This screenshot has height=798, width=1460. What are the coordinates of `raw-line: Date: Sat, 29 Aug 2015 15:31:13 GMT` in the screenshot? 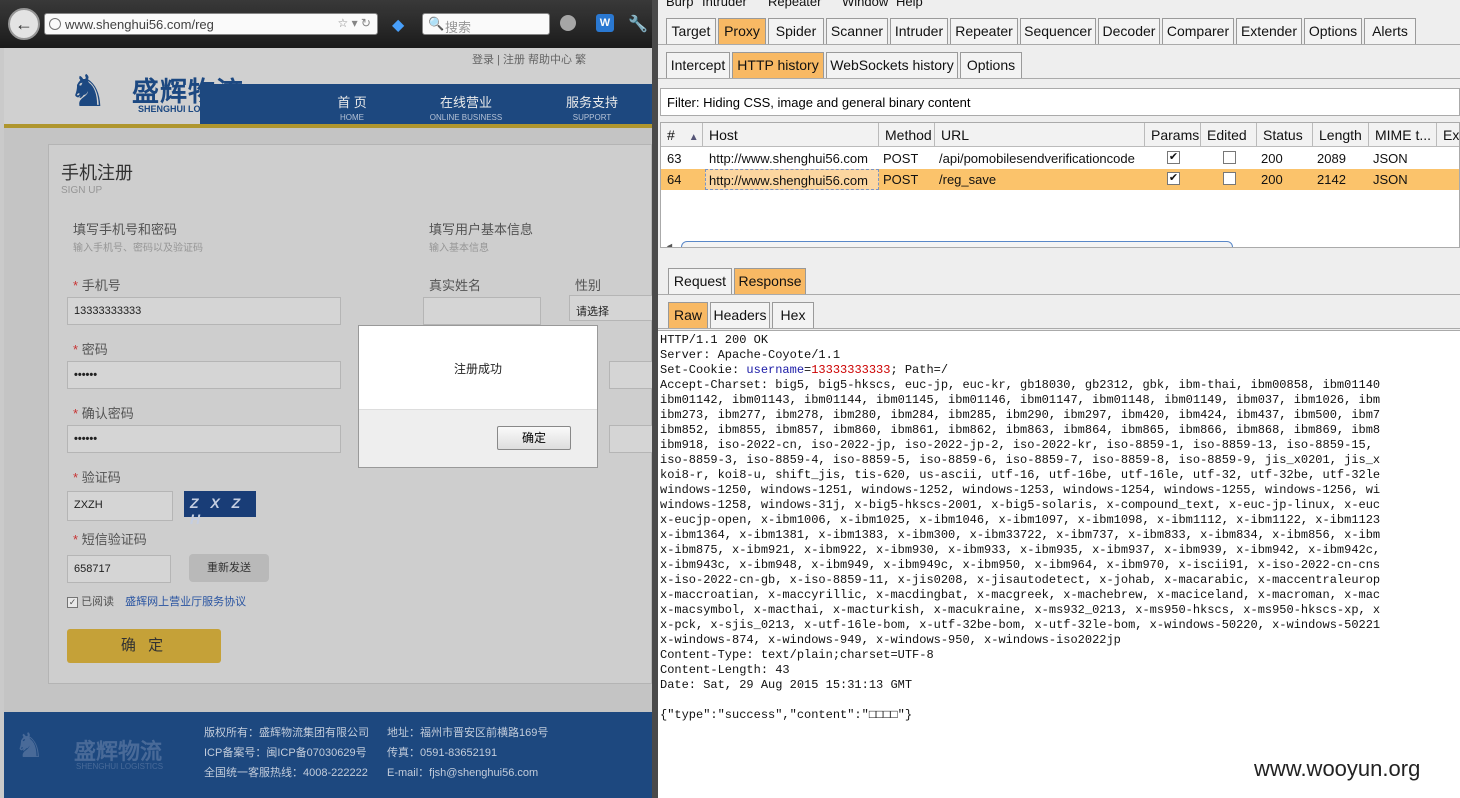 It's located at (786, 685).